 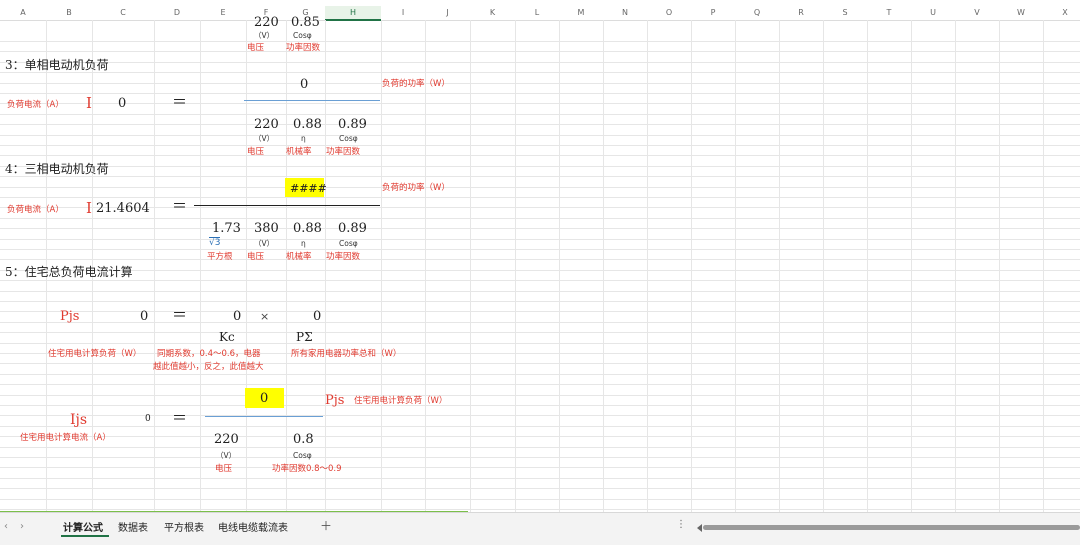 What do you see at coordinates (307, 469) in the screenshot?
I see `s5-pf-label: 功率因数0.8～0.9` at bounding box center [307, 469].